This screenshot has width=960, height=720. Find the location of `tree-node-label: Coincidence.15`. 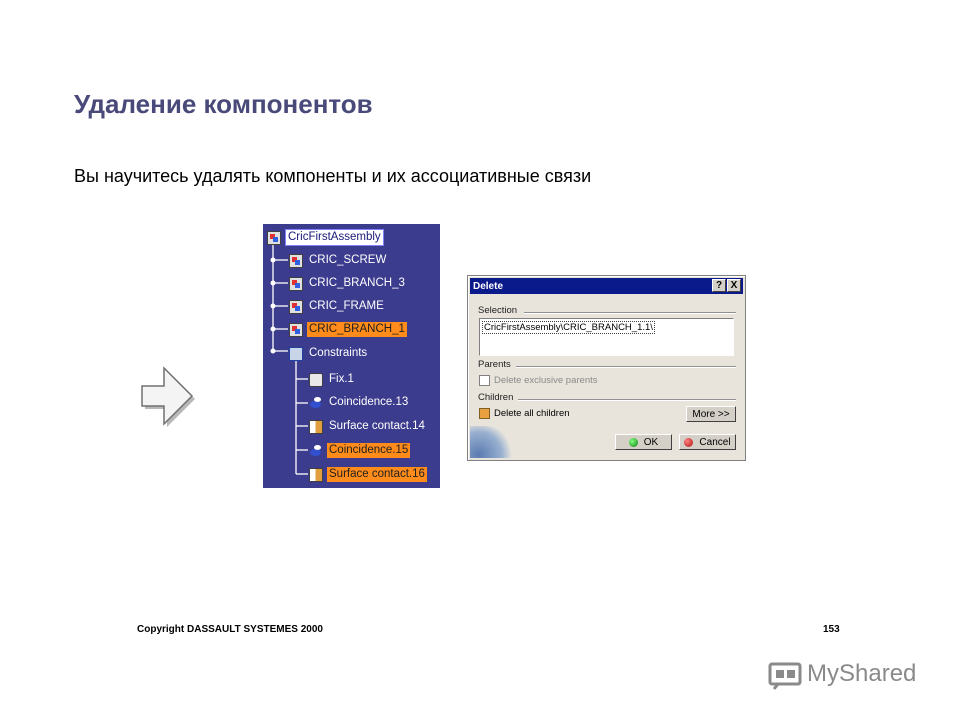

tree-node-label: Coincidence.15 is located at coordinates (369, 450).